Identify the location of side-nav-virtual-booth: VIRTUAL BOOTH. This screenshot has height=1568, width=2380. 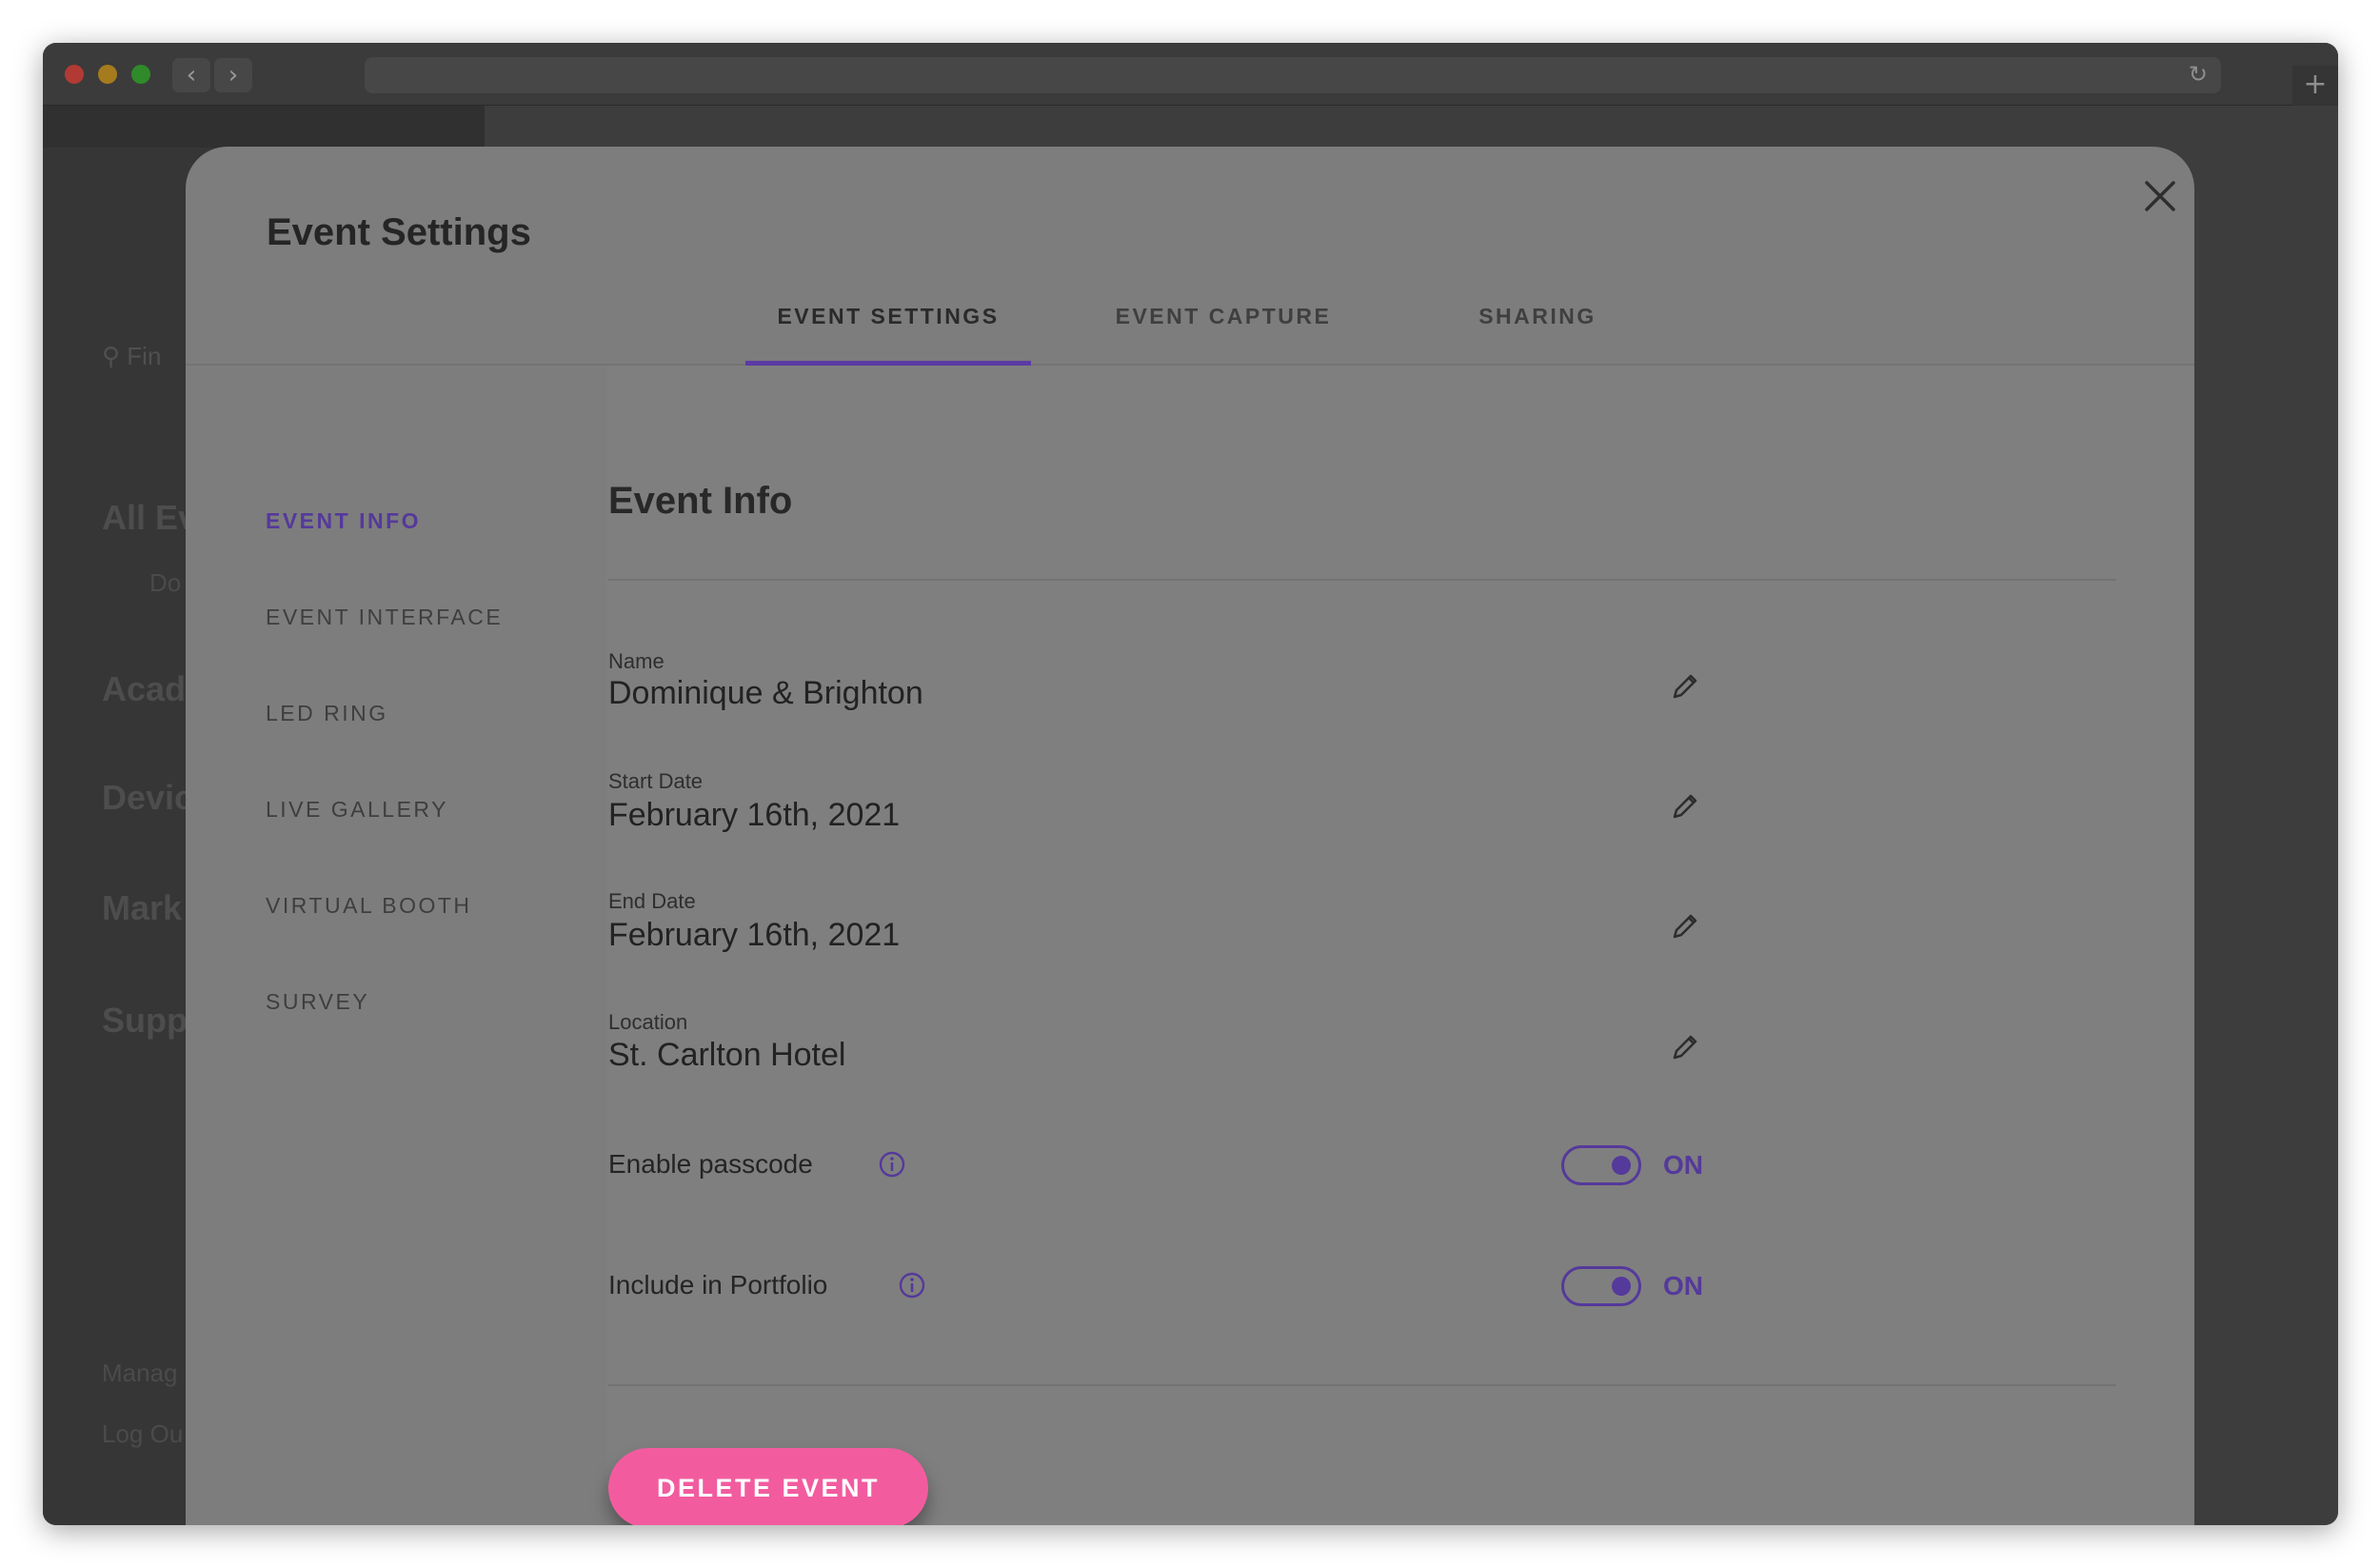
(369, 906).